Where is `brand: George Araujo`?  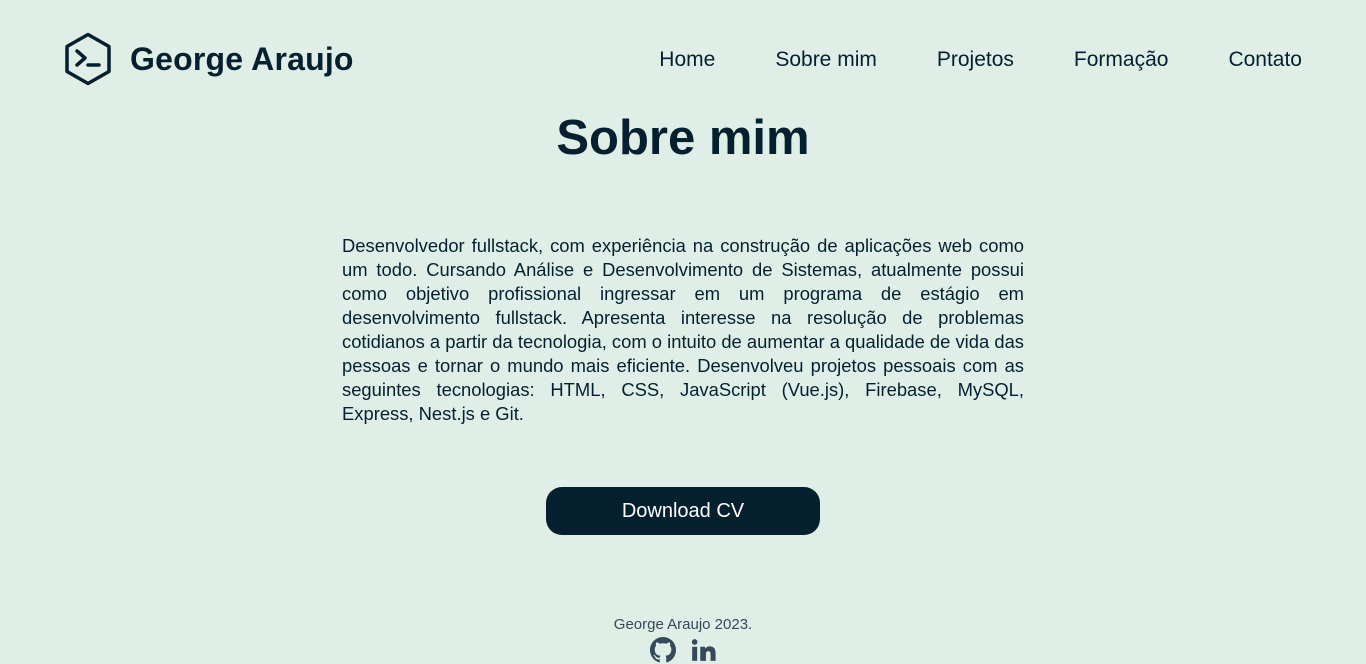
brand: George Araujo is located at coordinates (208, 59).